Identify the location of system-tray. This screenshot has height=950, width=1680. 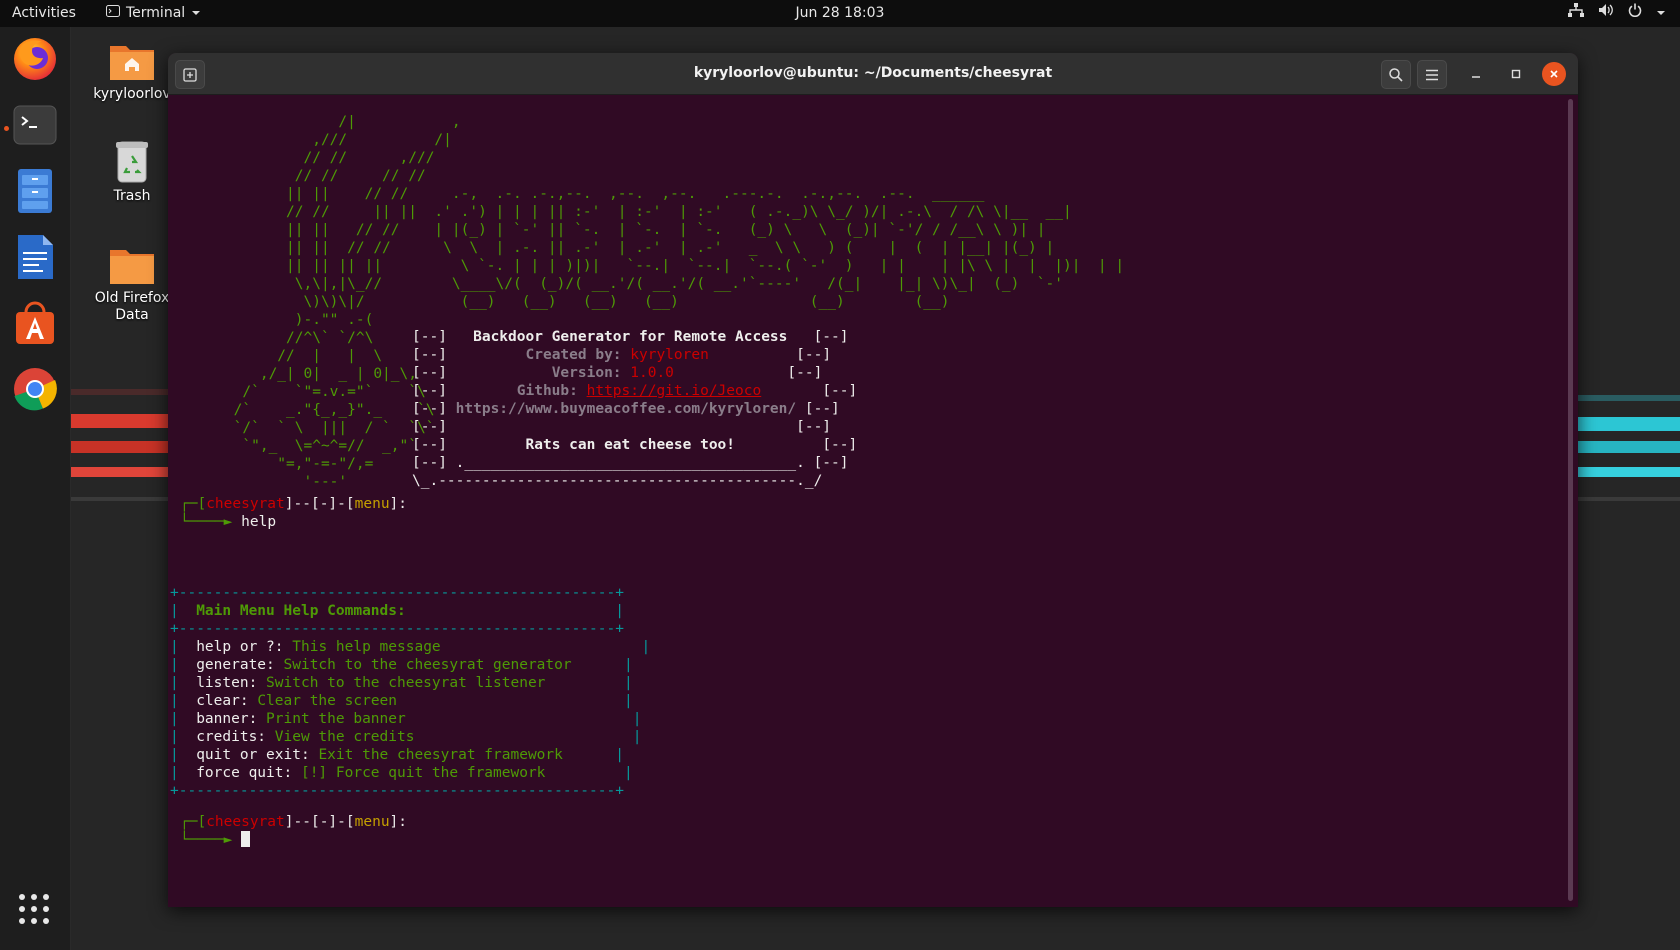
(1617, 13).